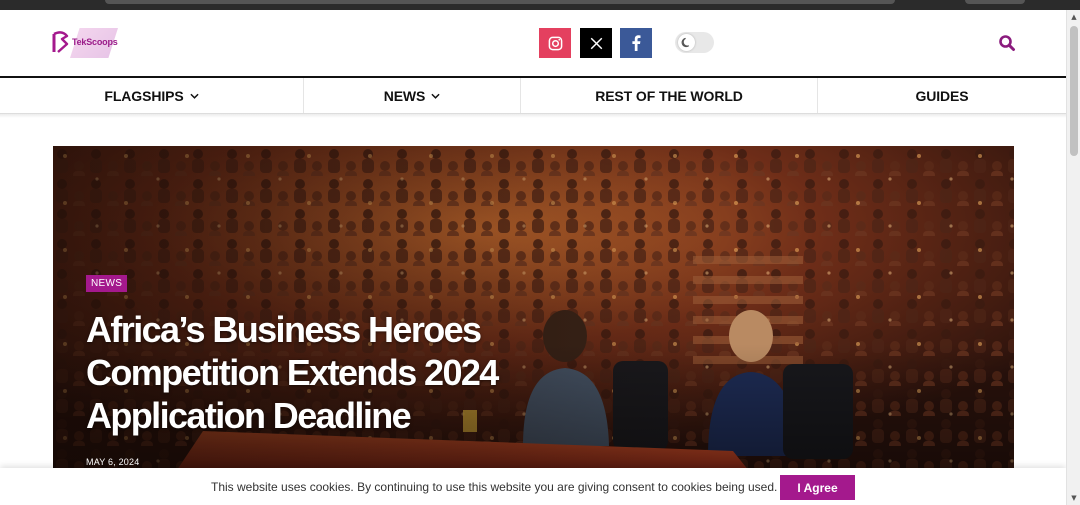  What do you see at coordinates (500, 2) in the screenshot?
I see `browser-address-bar` at bounding box center [500, 2].